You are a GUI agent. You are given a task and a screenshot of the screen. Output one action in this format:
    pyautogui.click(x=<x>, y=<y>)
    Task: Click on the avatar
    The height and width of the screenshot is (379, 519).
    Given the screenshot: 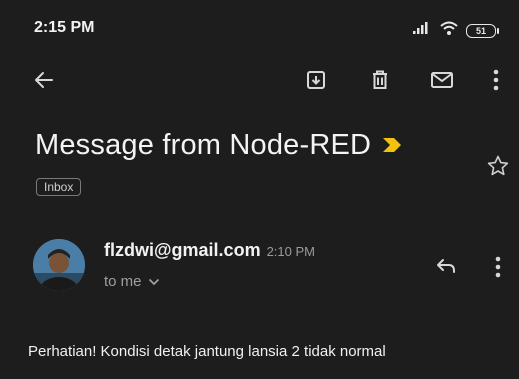 What is the action you would take?
    pyautogui.click(x=59, y=265)
    